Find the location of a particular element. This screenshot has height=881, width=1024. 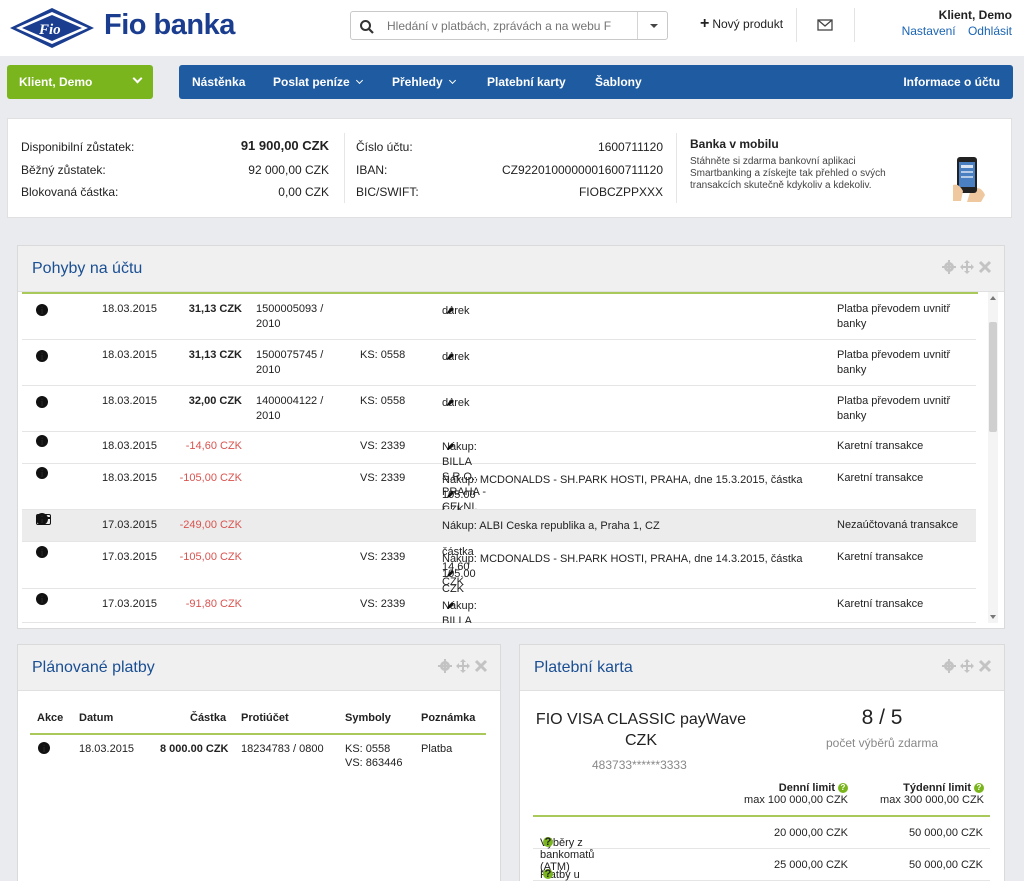

fio-logo: Fio is located at coordinates (52, 28).